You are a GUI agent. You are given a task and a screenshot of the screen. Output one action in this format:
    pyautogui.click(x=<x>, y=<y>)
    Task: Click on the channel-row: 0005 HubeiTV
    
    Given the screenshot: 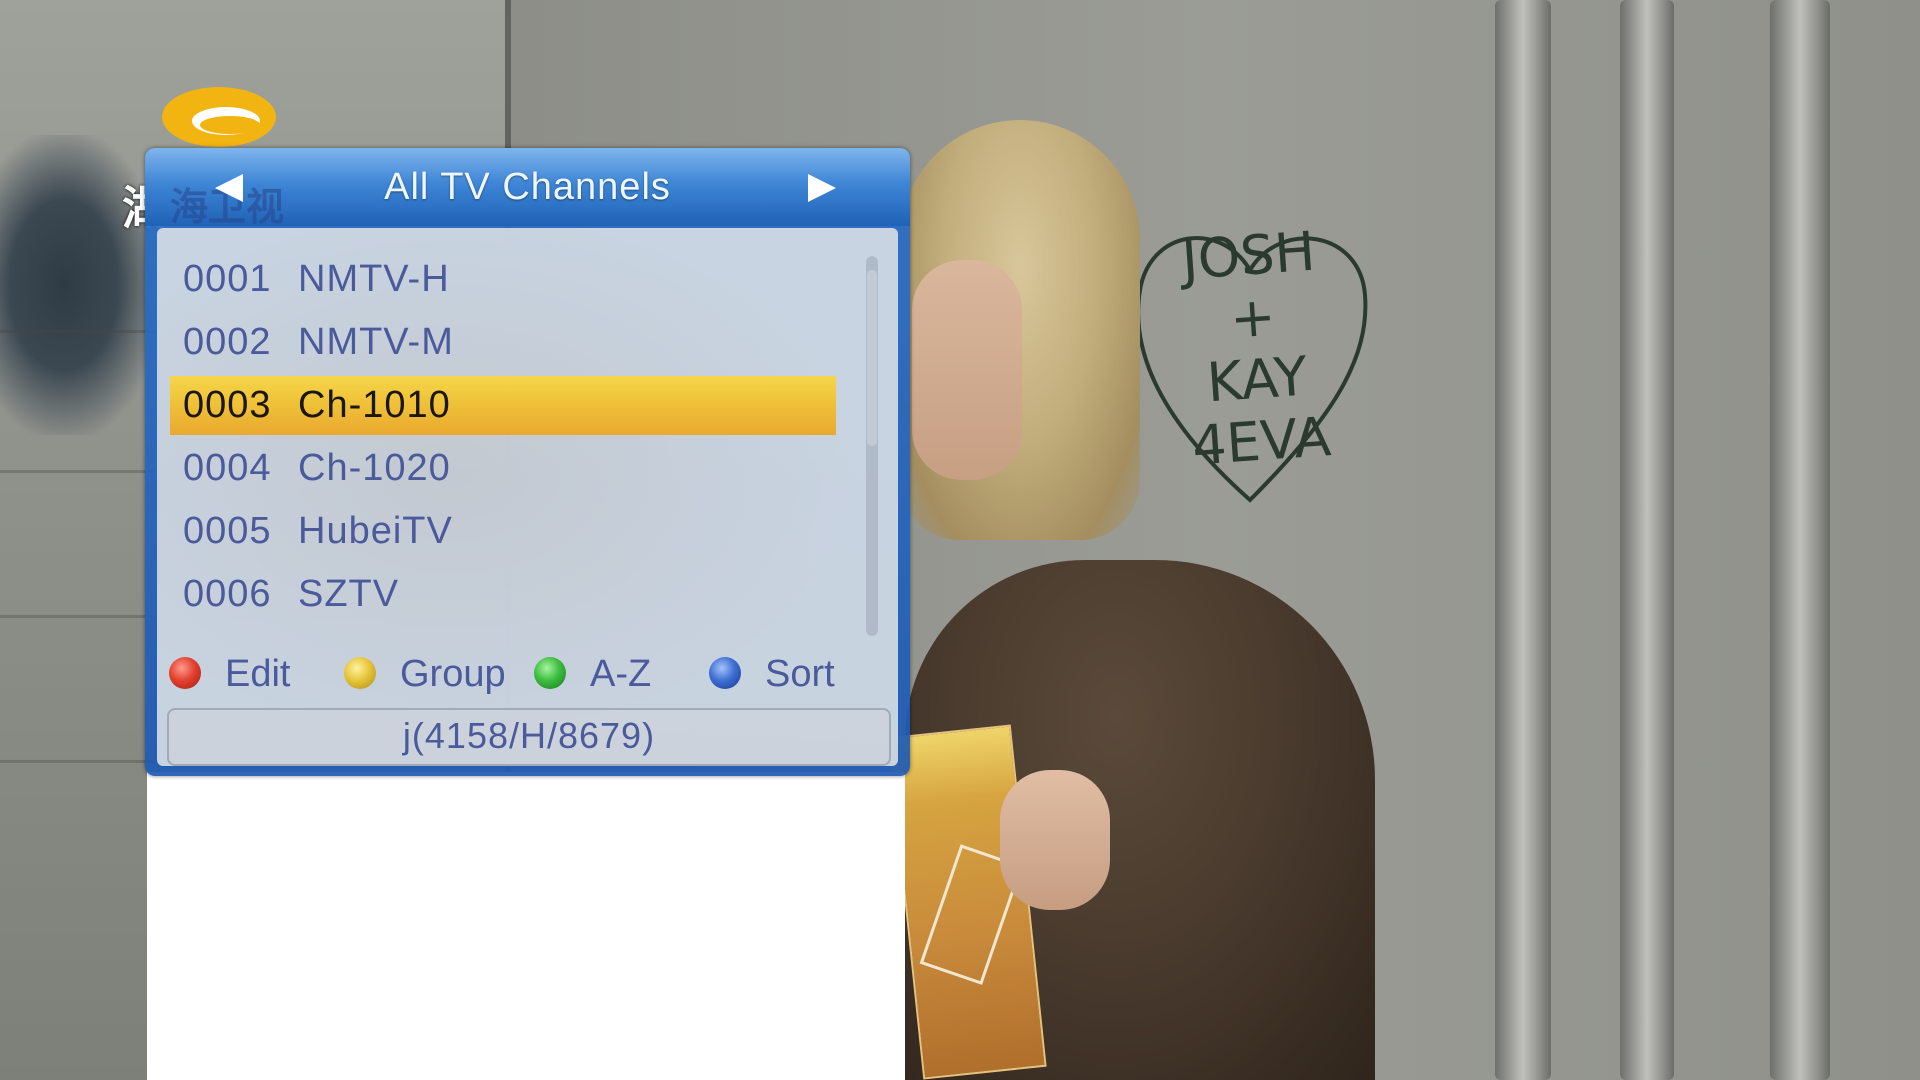 What is the action you would take?
    pyautogui.click(x=527, y=531)
    